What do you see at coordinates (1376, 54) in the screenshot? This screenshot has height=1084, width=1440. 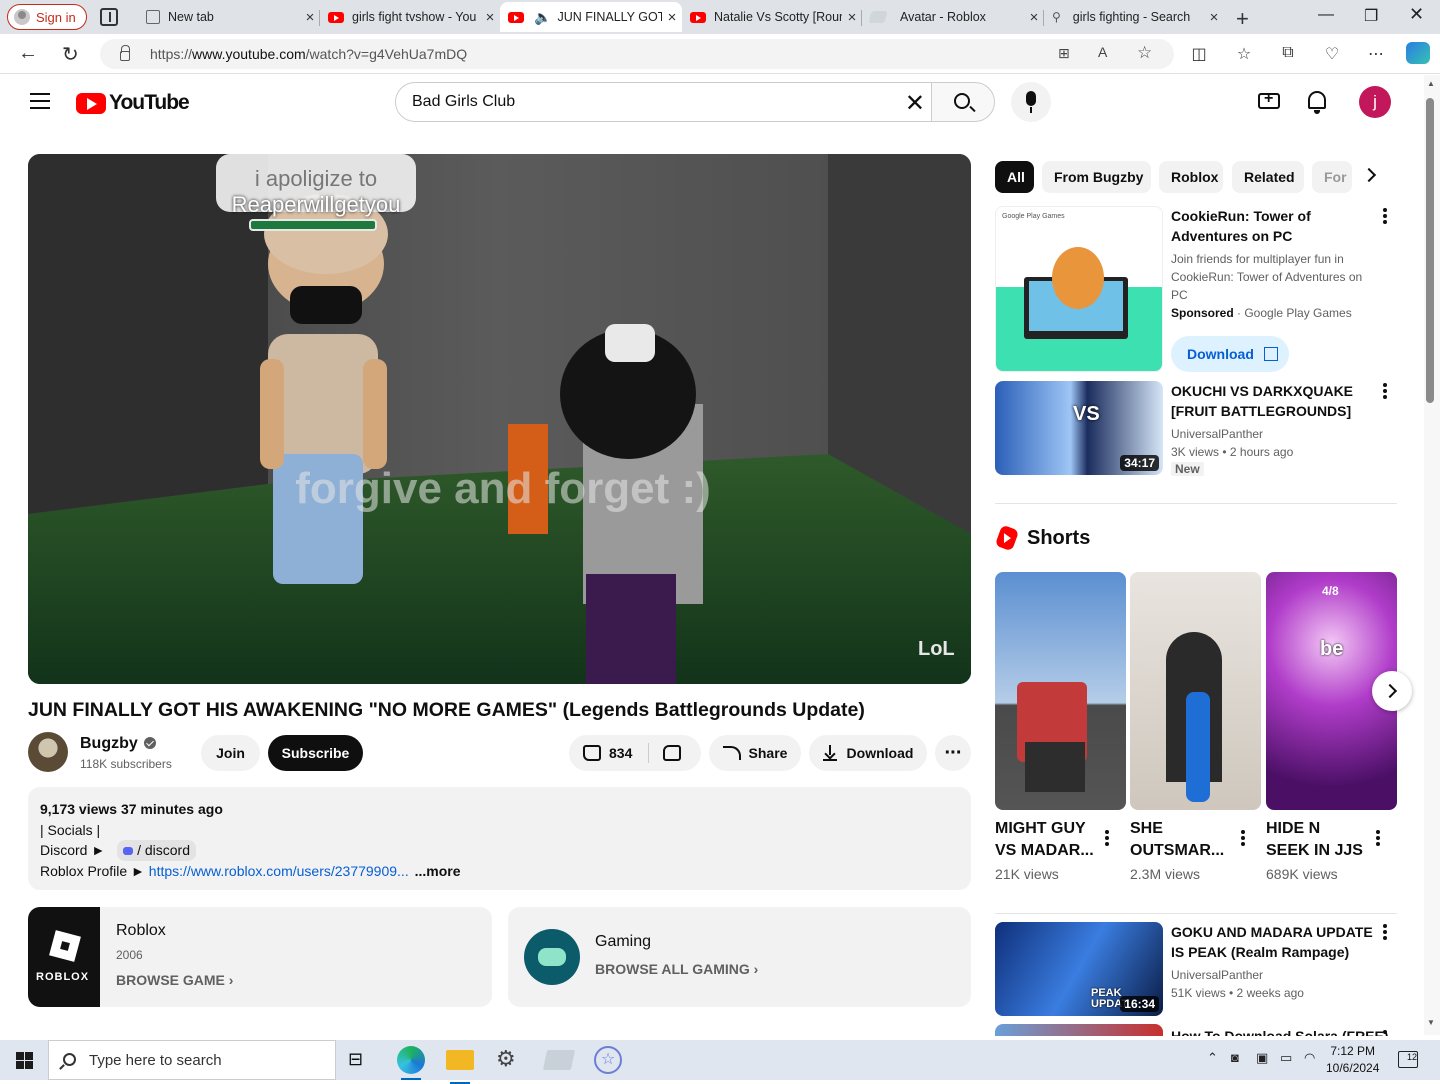 I see `settings-more-icon: ⋯` at bounding box center [1376, 54].